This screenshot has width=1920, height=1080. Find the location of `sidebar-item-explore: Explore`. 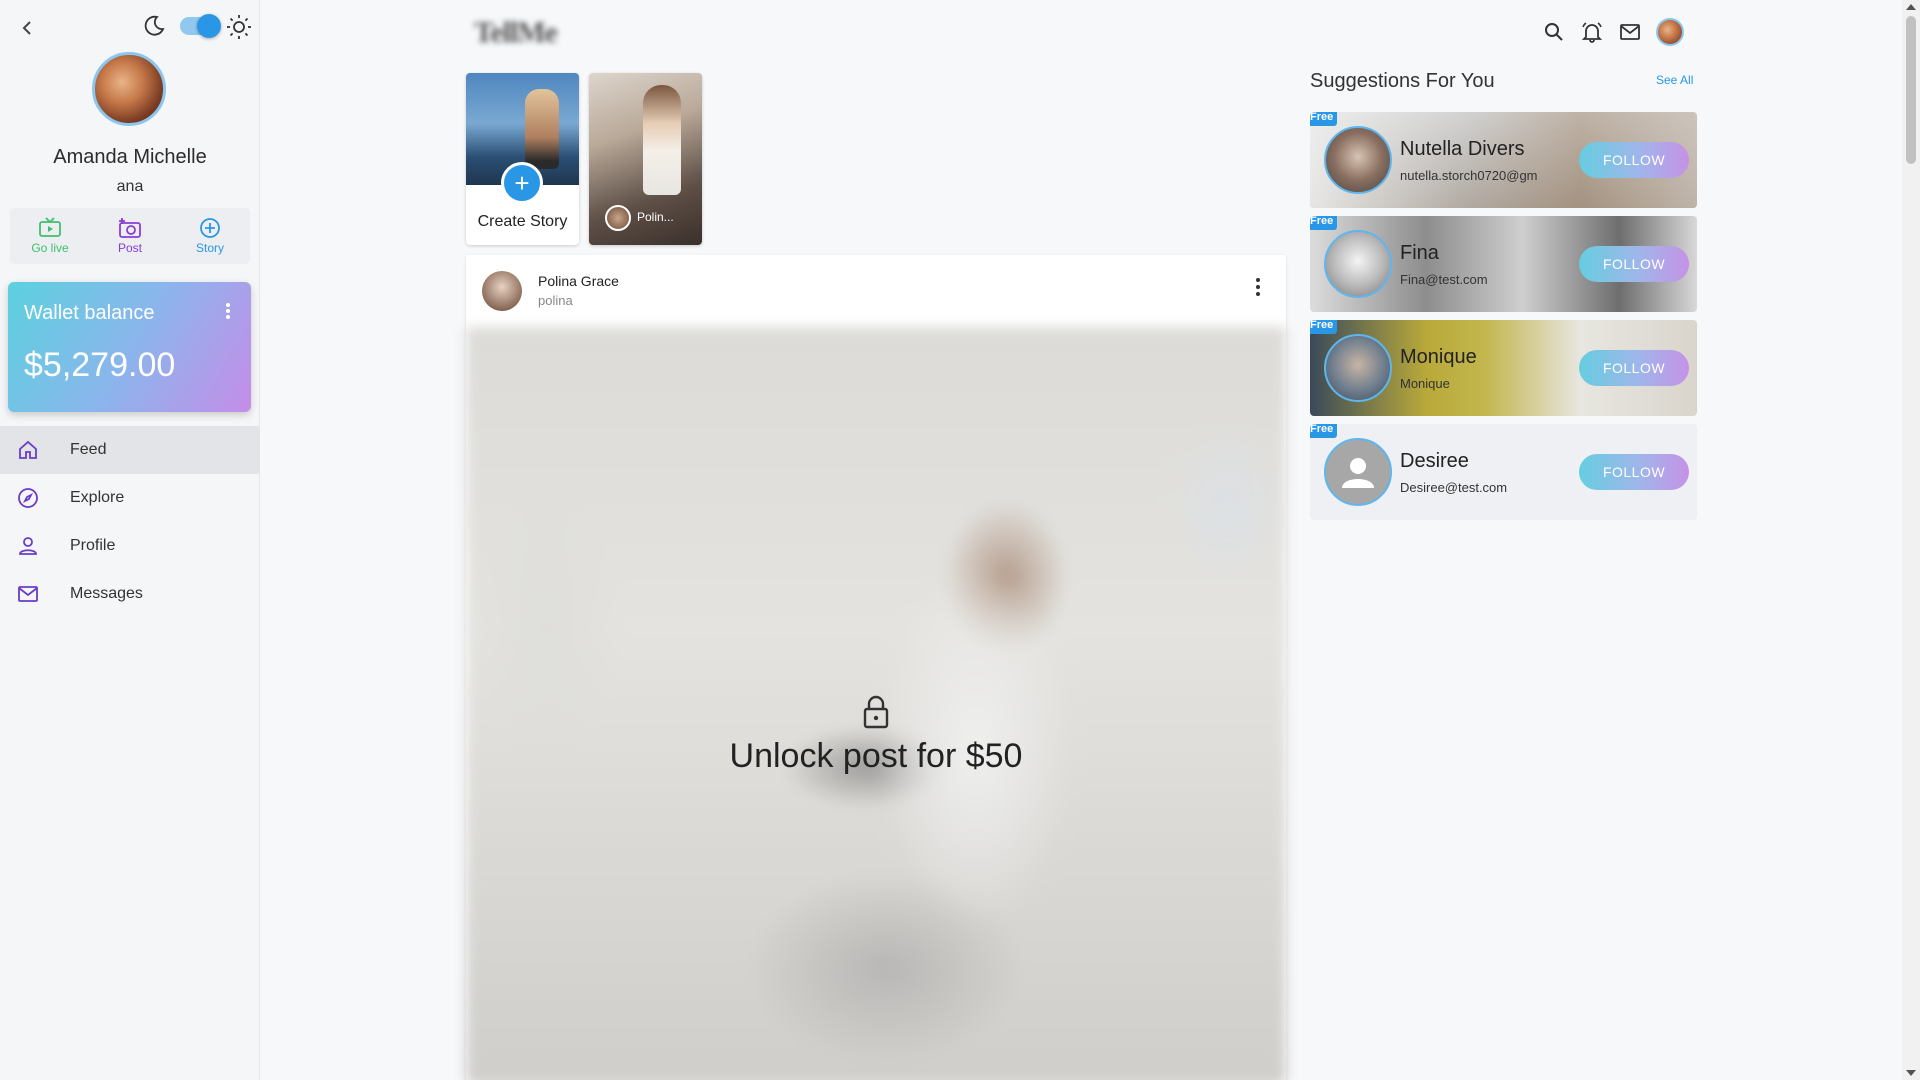

sidebar-item-explore: Explore is located at coordinates (130, 498).